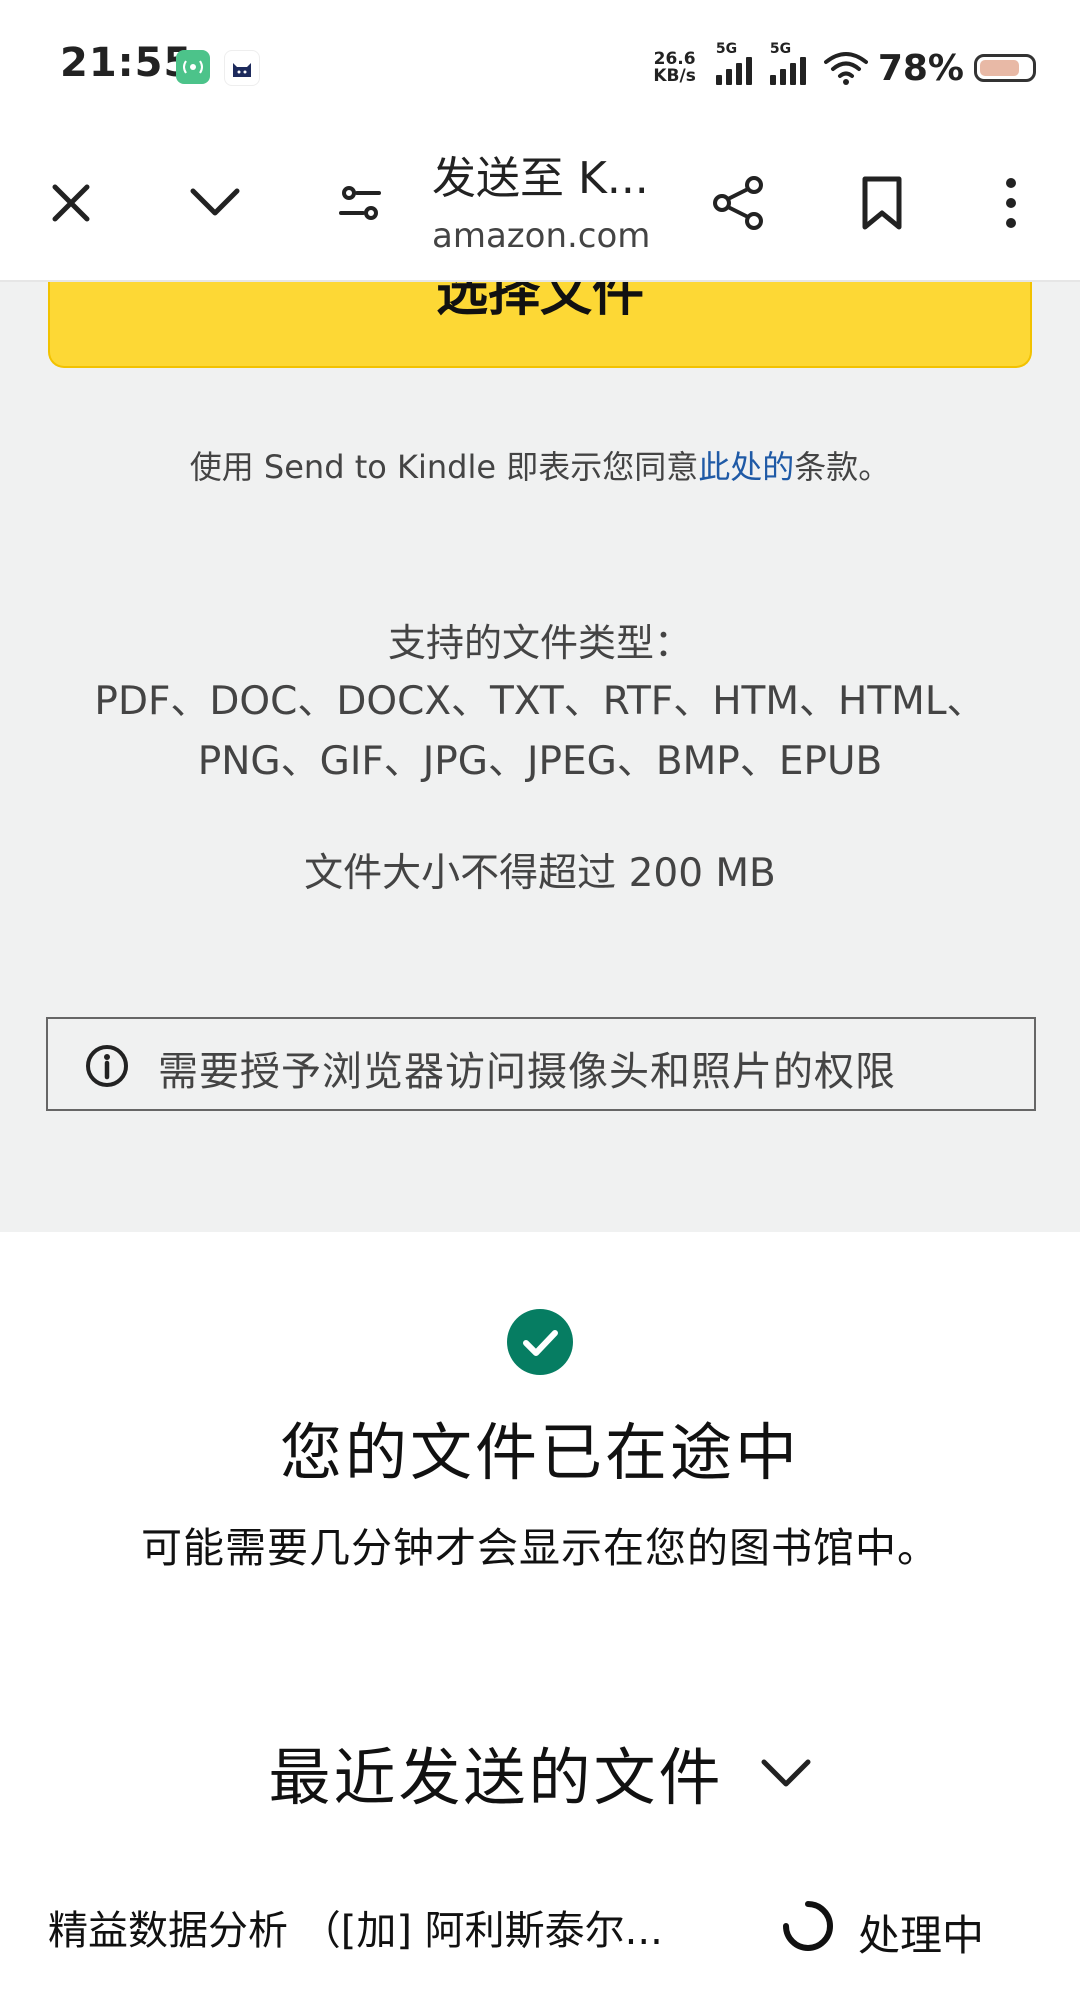  Describe the element at coordinates (540, 761) in the screenshot. I see `file-types-line-2: PNG、GIF、JPG、JPEG、BMP、EPUB` at that location.